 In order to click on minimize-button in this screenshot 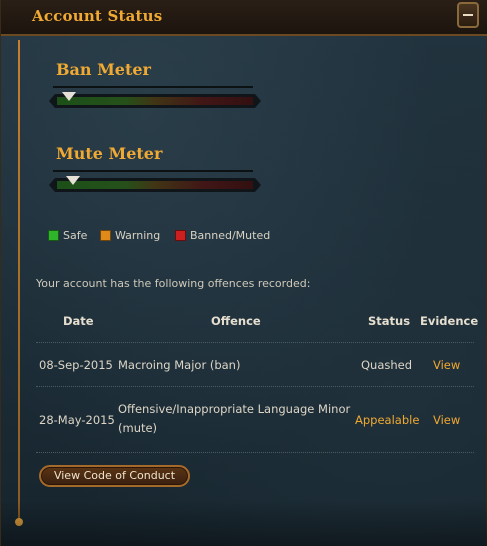, I will do `click(468, 15)`.